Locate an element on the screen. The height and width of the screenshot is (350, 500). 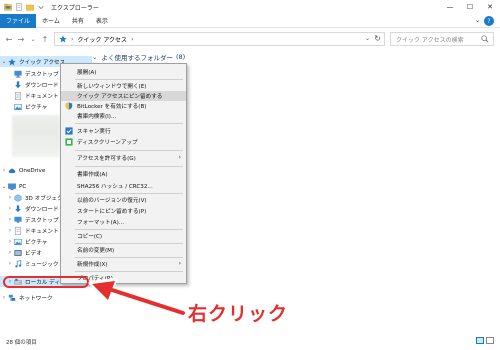
menu-item-label: スキャン実行 is located at coordinates (94, 132).